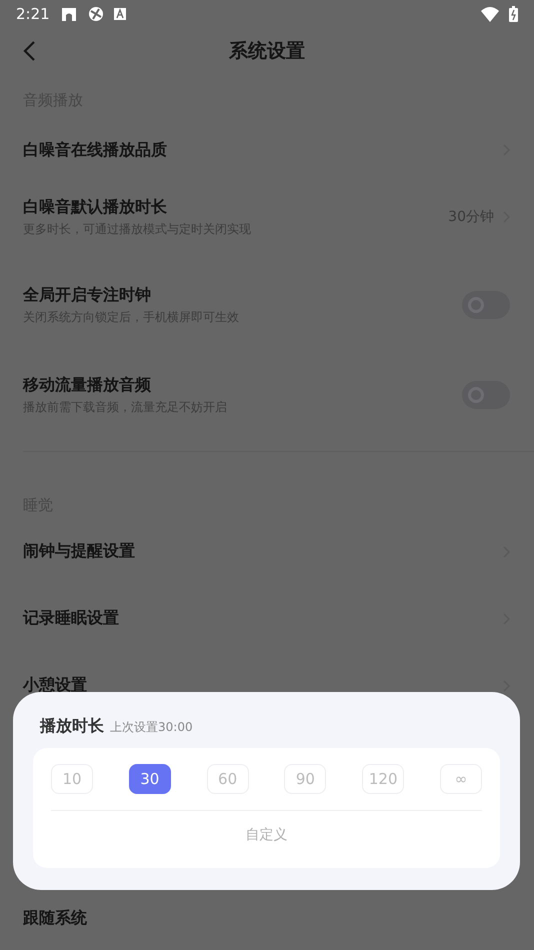  What do you see at coordinates (149, 779) in the screenshot?
I see `duration-option: 30` at bounding box center [149, 779].